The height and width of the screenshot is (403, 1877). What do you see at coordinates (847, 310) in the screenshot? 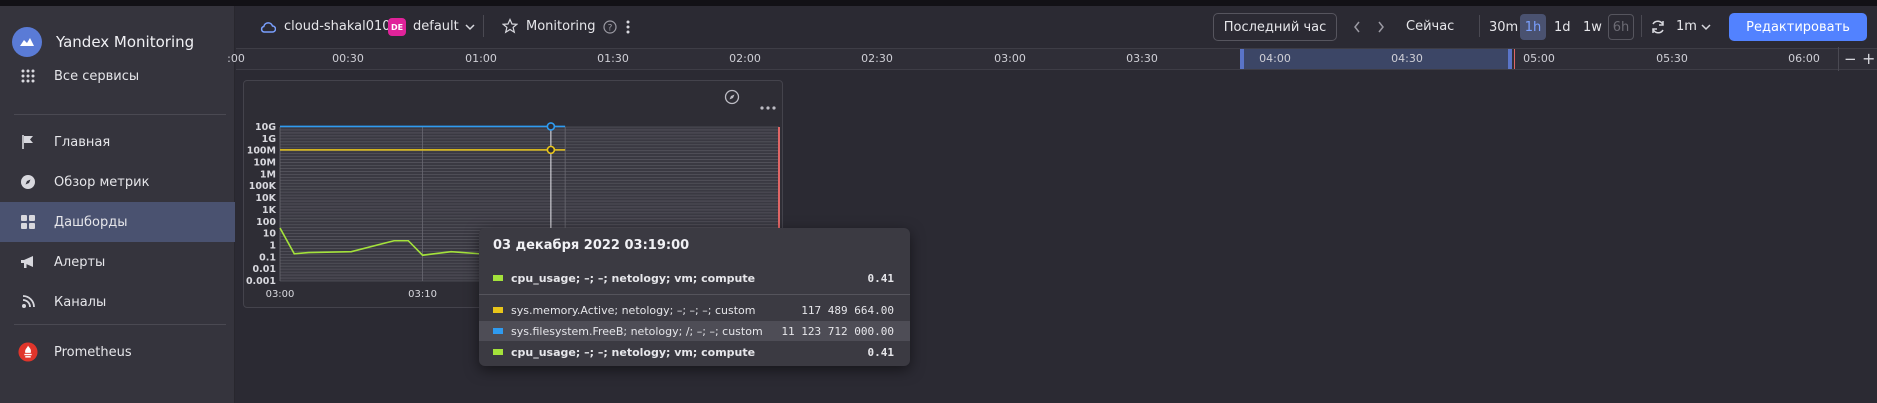
I see `tooltip-series-value: 117 489 664.00` at bounding box center [847, 310].